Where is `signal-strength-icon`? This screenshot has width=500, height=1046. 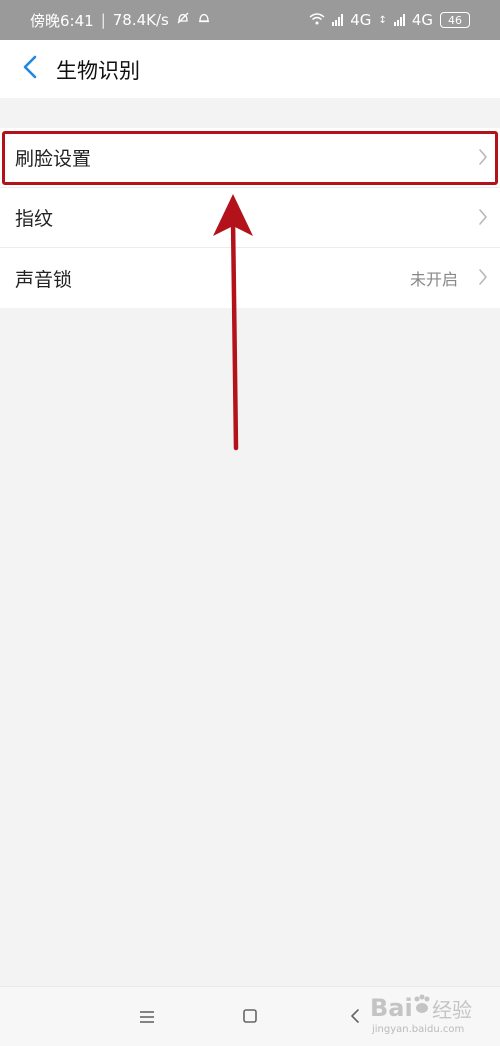
signal-strength-icon is located at coordinates (338, 20).